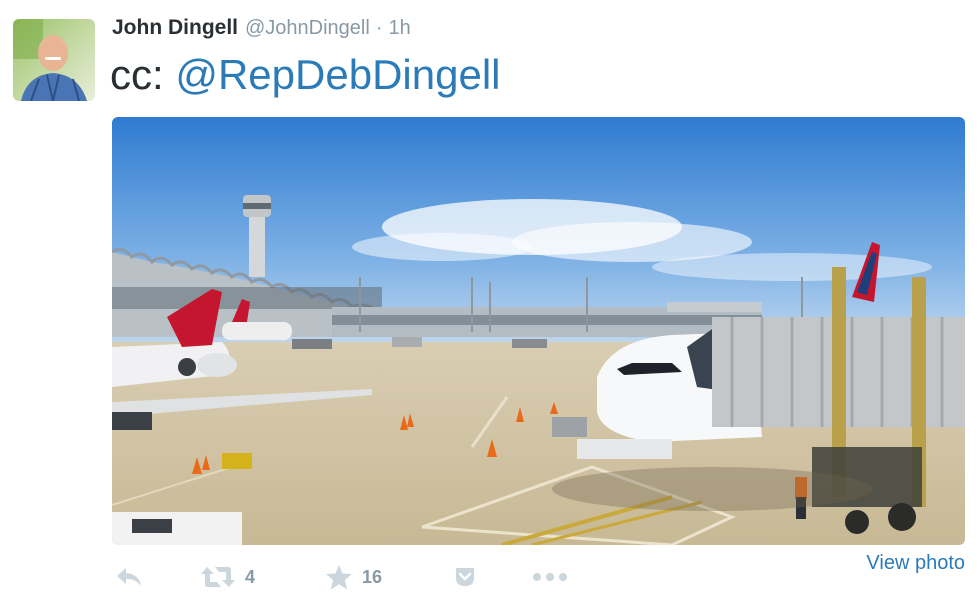 The image size is (980, 602). I want to click on retweet-button: 4, so click(227, 577).